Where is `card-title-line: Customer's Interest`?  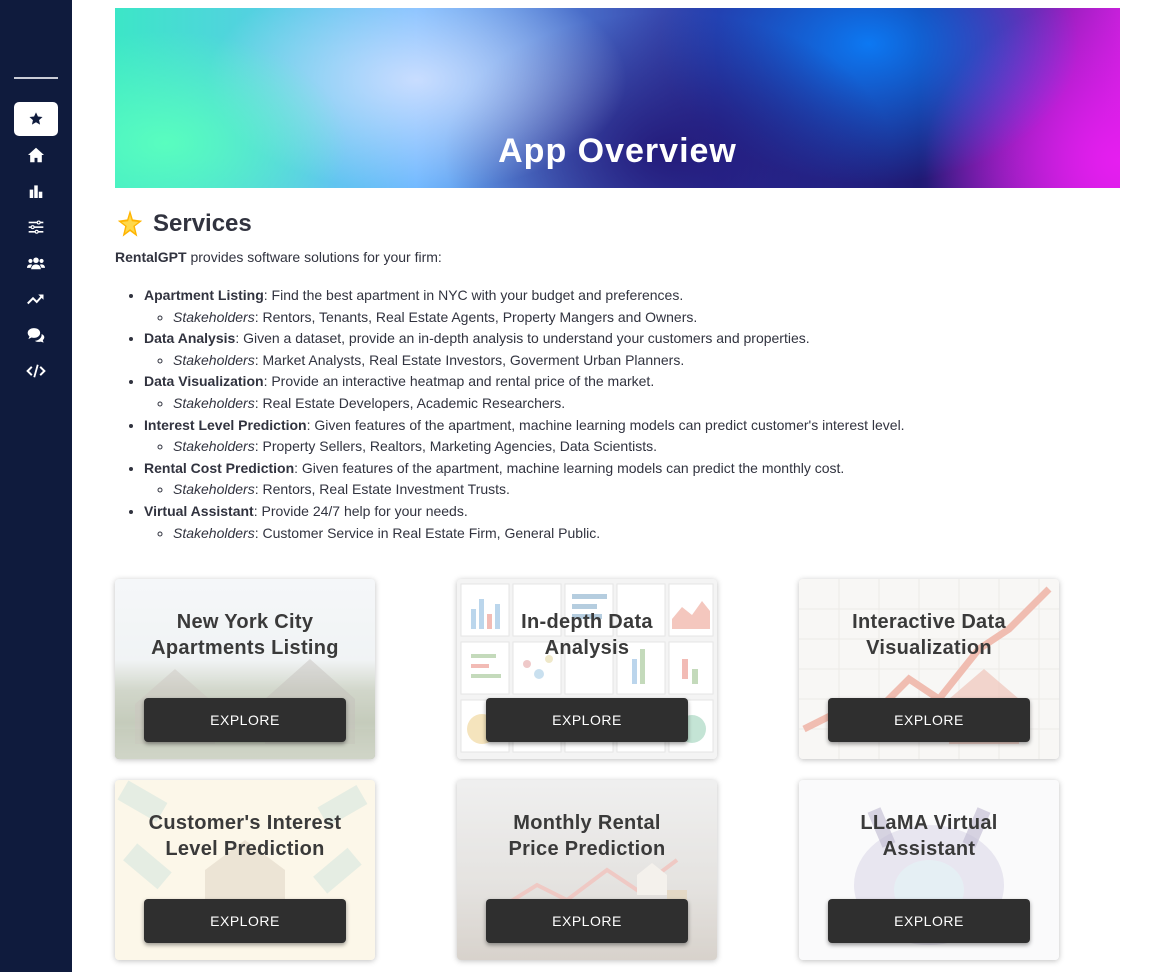
card-title-line: Customer's Interest is located at coordinates (245, 823).